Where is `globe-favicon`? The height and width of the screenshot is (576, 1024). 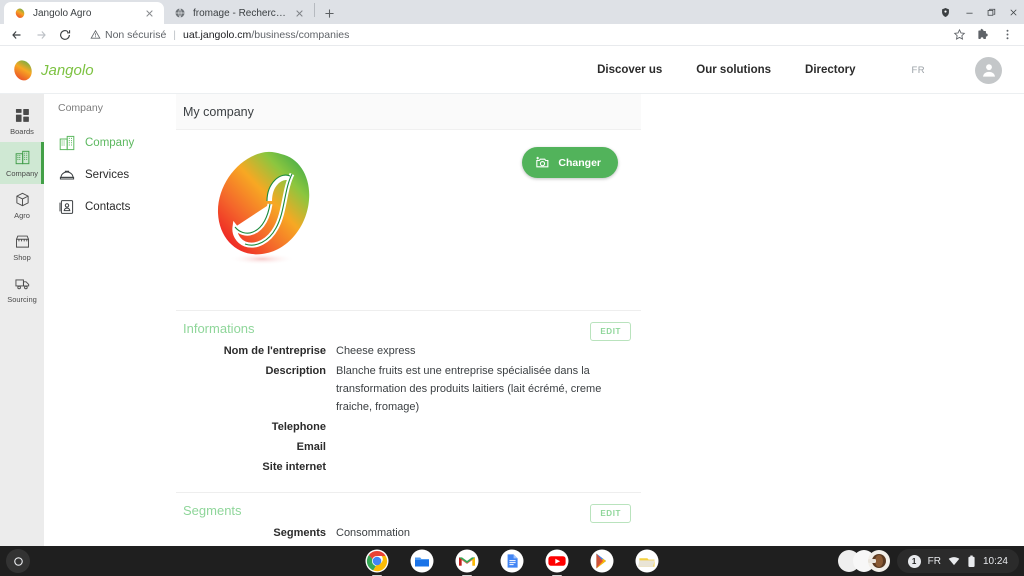
globe-favicon is located at coordinates (180, 13).